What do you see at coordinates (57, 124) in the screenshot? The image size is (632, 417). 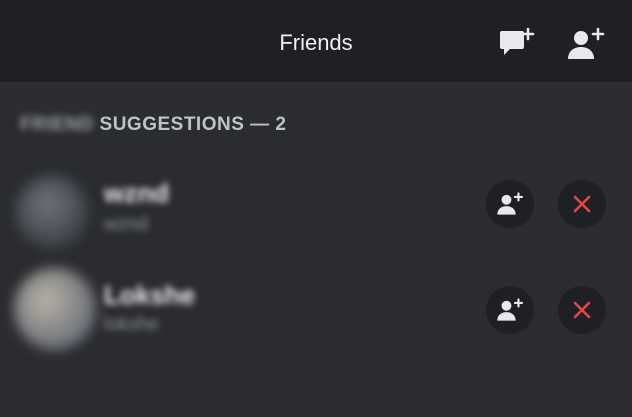 I see `section-label-prefix: FRIEND` at bounding box center [57, 124].